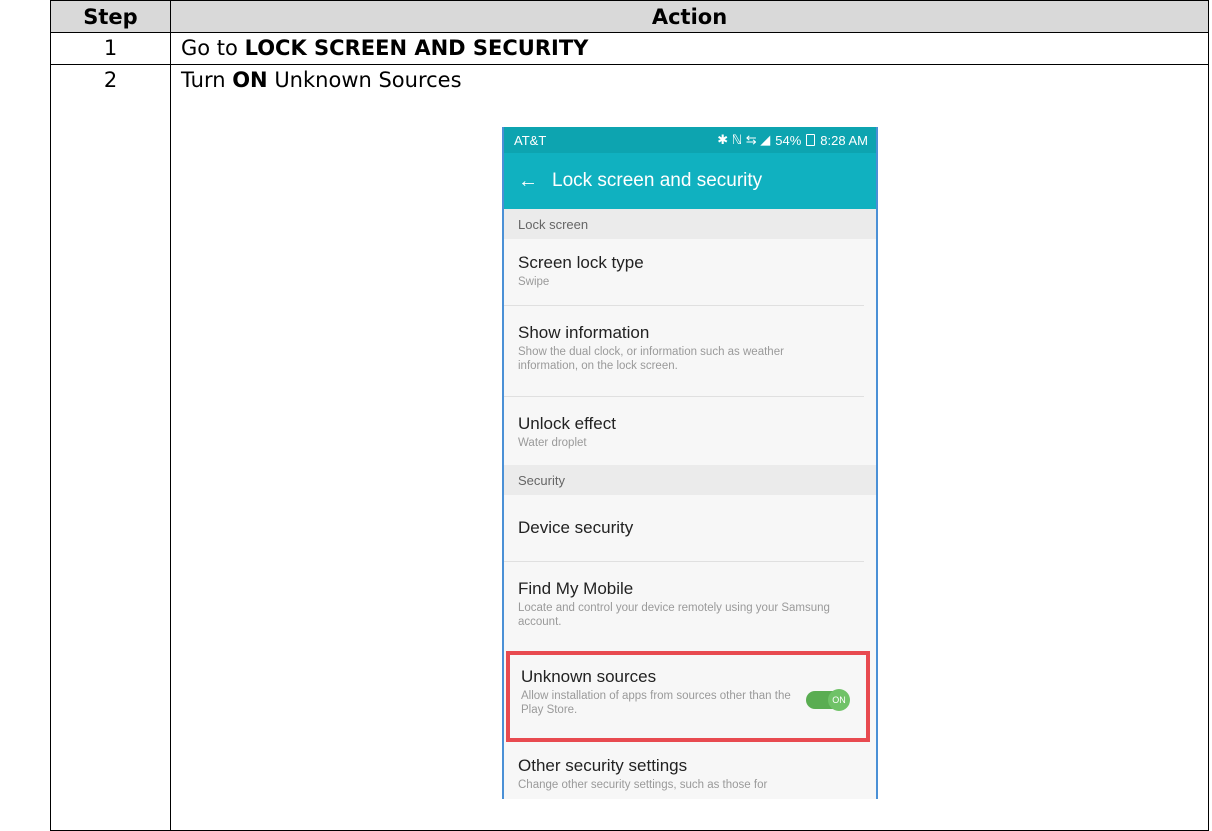 This screenshot has width=1212, height=831. What do you see at coordinates (684, 528) in the screenshot?
I see `setting-device-security: Device security` at bounding box center [684, 528].